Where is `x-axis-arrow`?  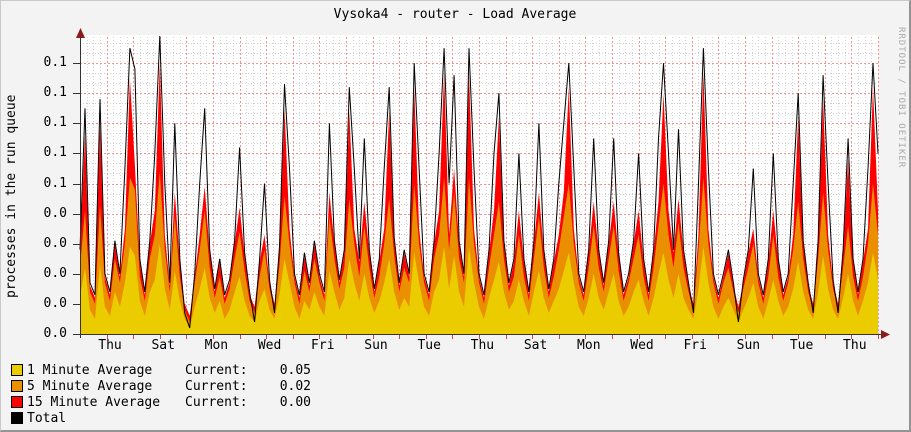 x-axis-arrow is located at coordinates (885, 334).